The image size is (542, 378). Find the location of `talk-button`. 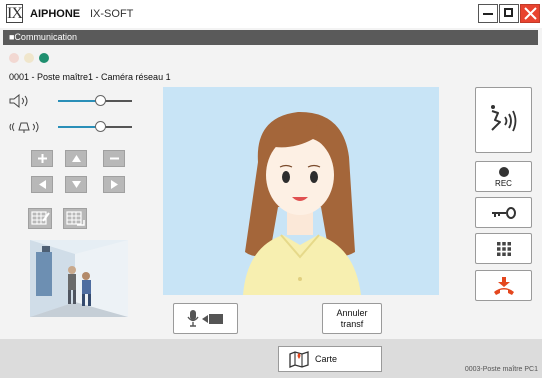

talk-button is located at coordinates (503, 120).